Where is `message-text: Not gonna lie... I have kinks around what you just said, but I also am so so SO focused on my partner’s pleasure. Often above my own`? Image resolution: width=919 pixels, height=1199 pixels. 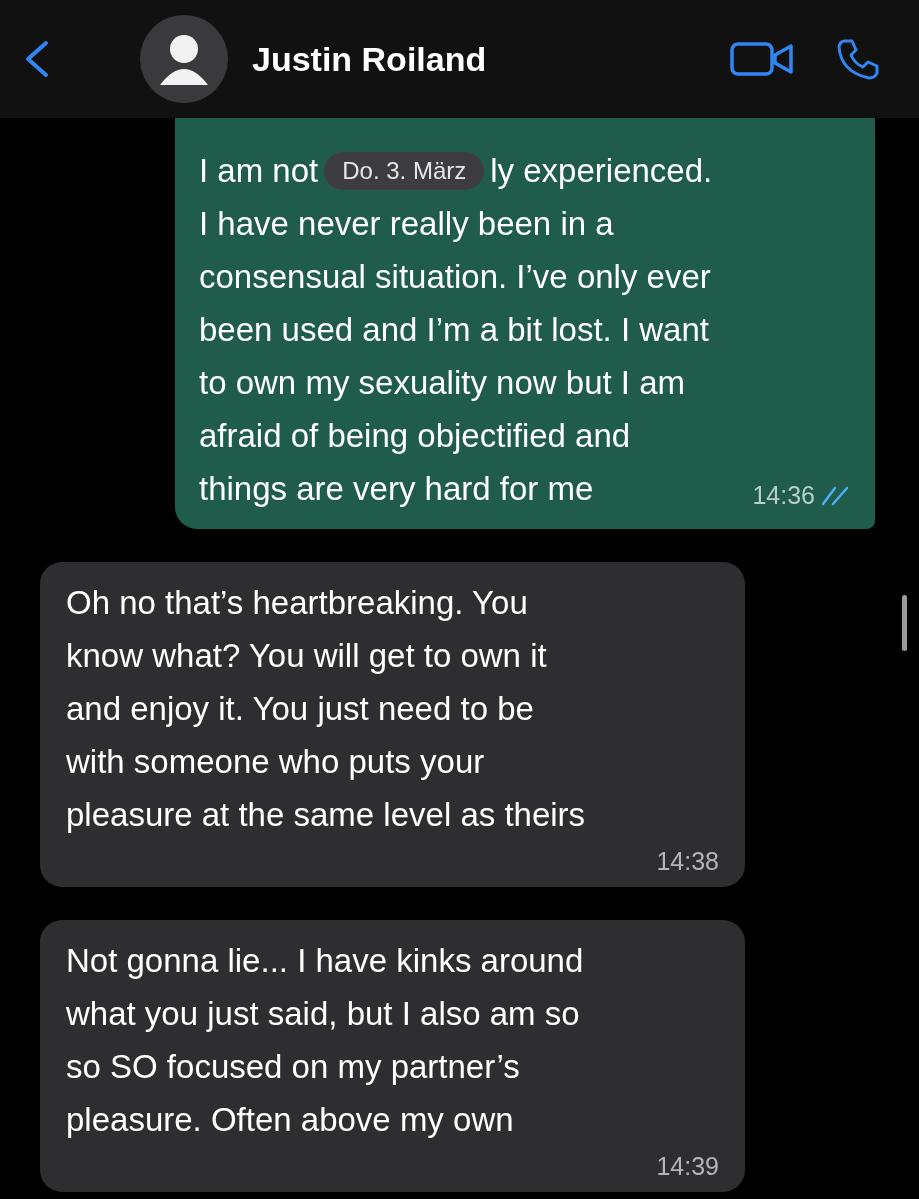 message-text: Not gonna lie... I have kinks around what you just said, but I also am so so SO focused on my partner’s pleasure. Often above my own is located at coordinates (325, 1040).